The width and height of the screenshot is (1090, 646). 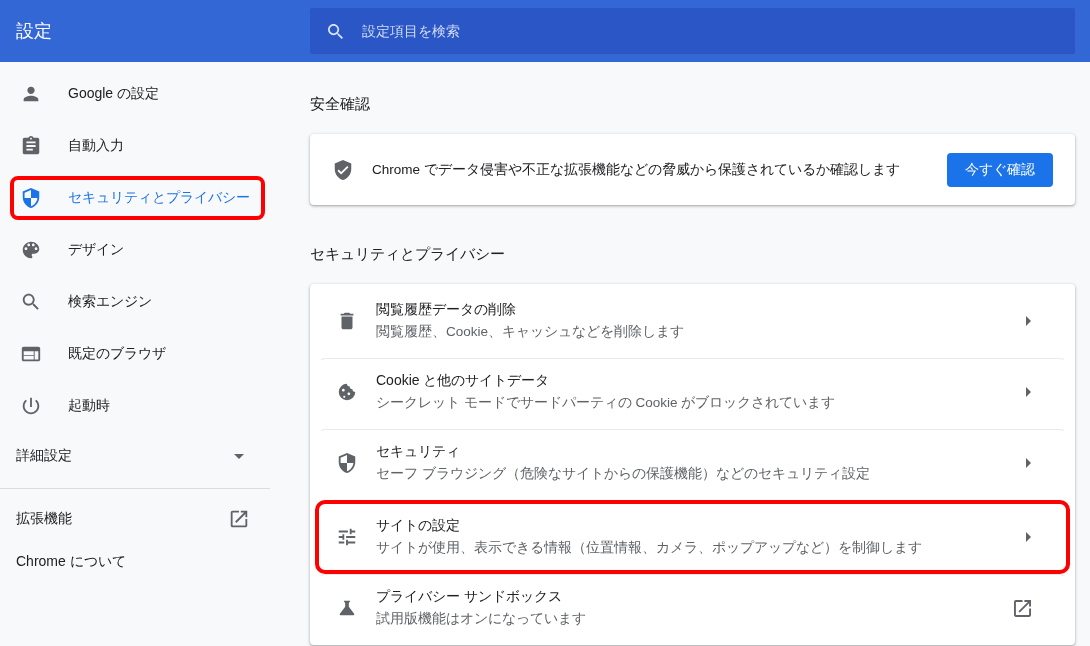 I want to click on palette-icon, so click(x=31, y=250).